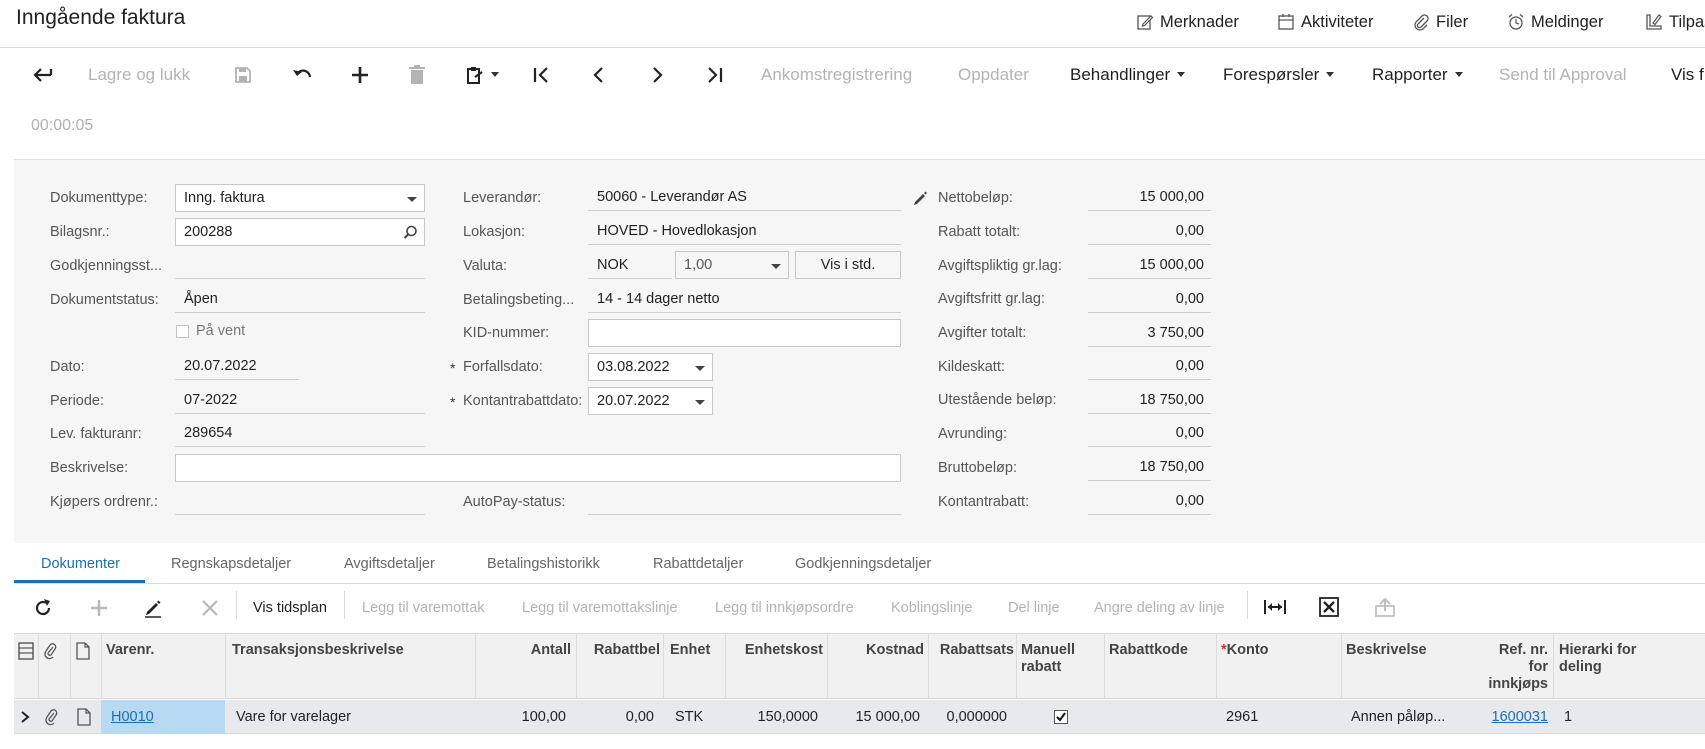  I want to click on supplier-invoice-field: 289654, so click(300, 433).